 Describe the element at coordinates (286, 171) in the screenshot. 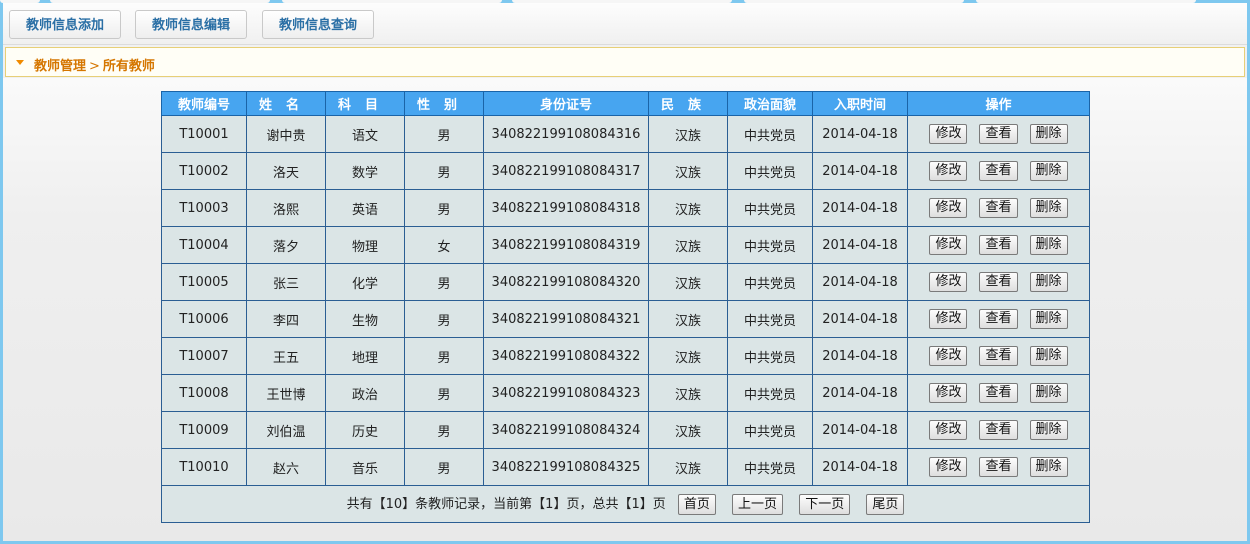

I see `cell-name: 洛天` at that location.